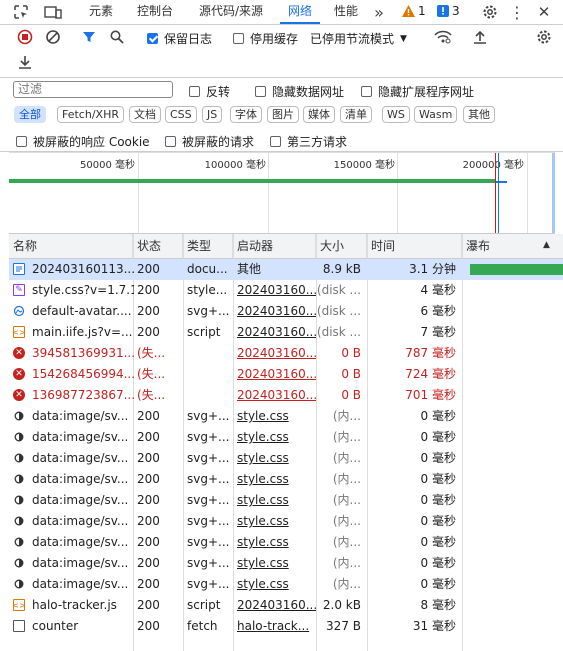 The image size is (563, 651). I want to click on chip-media: 媒体, so click(319, 114).